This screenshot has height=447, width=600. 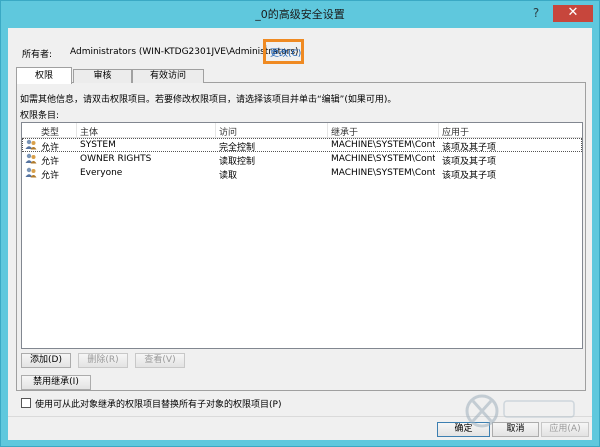 What do you see at coordinates (565, 429) in the screenshot?
I see `apply-button: 应用(A)` at bounding box center [565, 429].